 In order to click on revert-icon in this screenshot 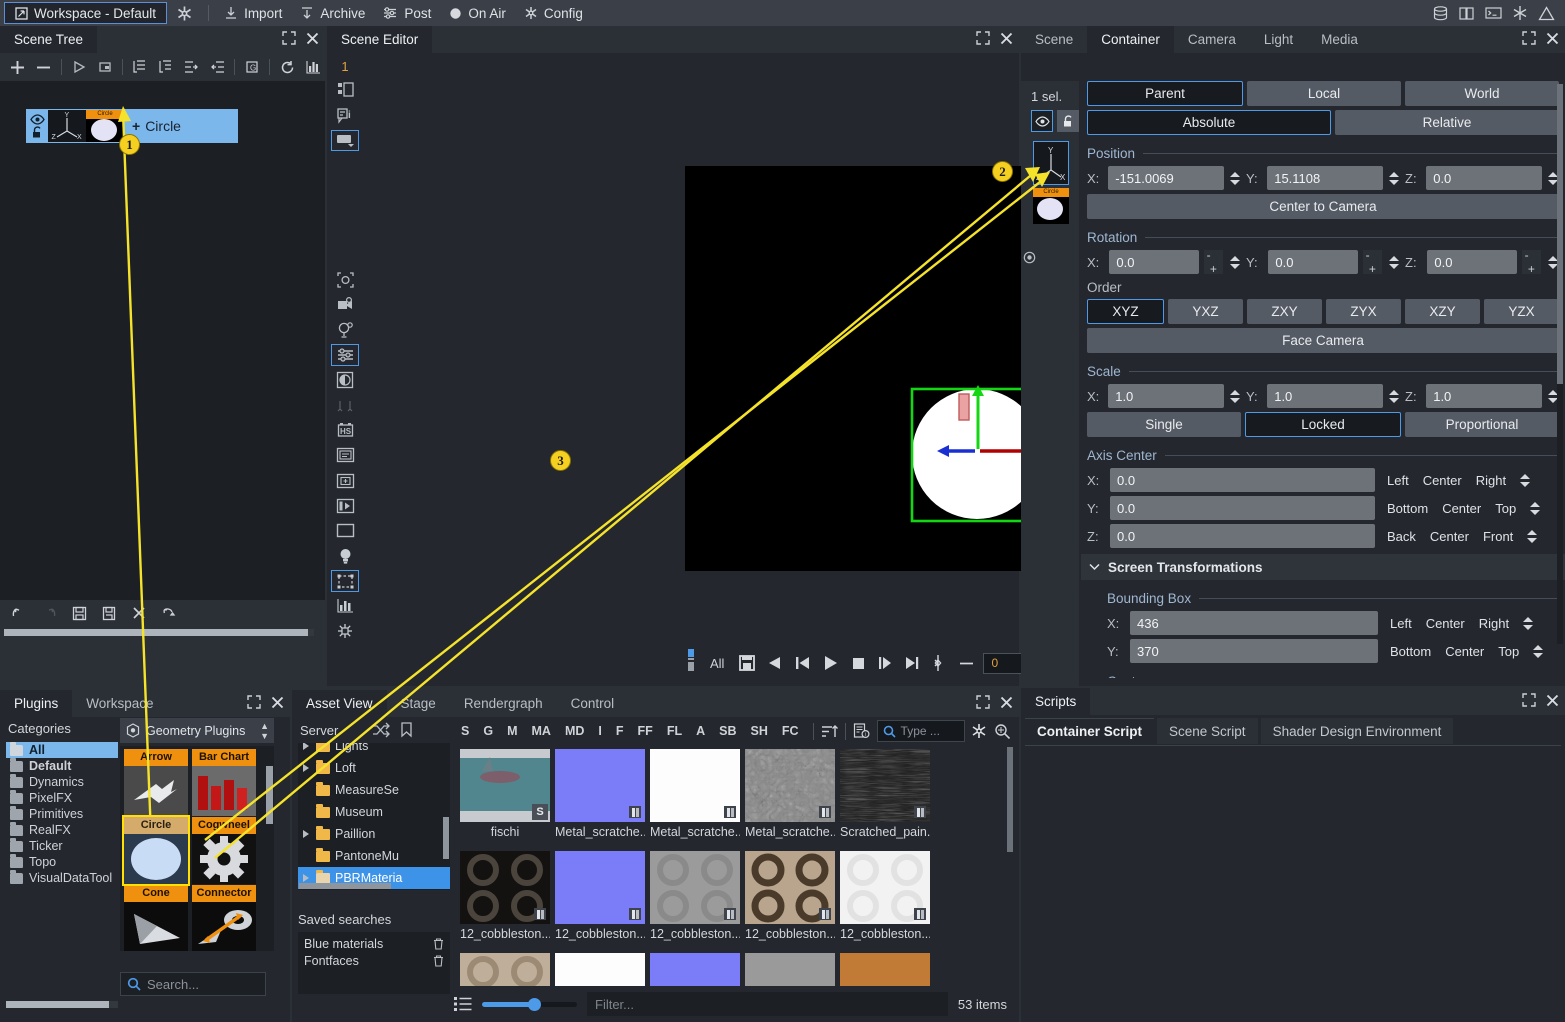, I will do `click(169, 613)`.